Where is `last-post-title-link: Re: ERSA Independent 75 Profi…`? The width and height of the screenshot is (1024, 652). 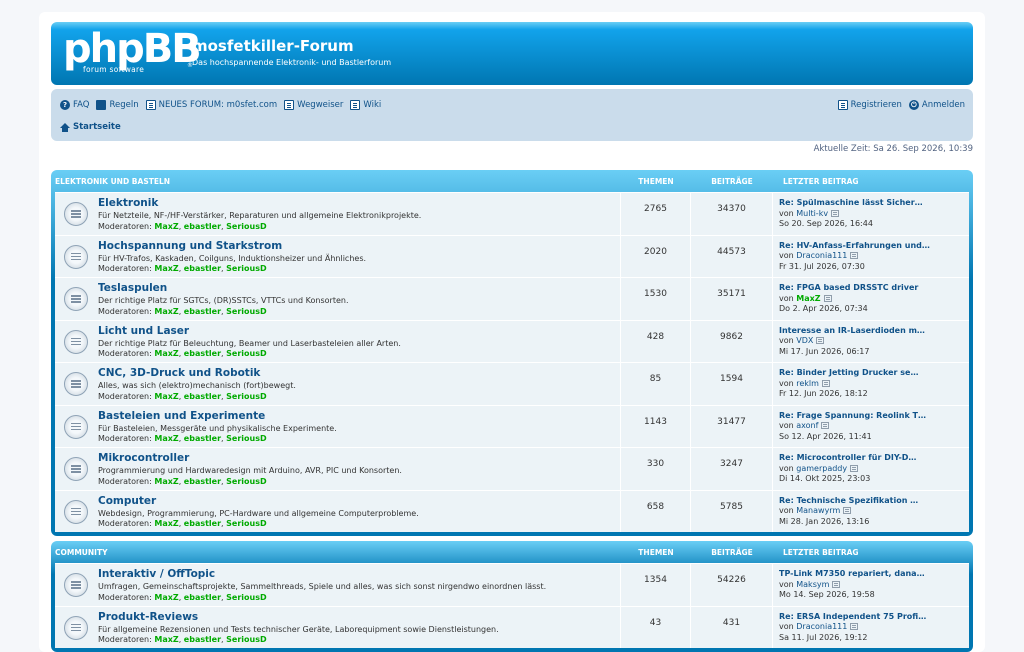 last-post-title-link: Re: ERSA Independent 75 Profi… is located at coordinates (874, 617).